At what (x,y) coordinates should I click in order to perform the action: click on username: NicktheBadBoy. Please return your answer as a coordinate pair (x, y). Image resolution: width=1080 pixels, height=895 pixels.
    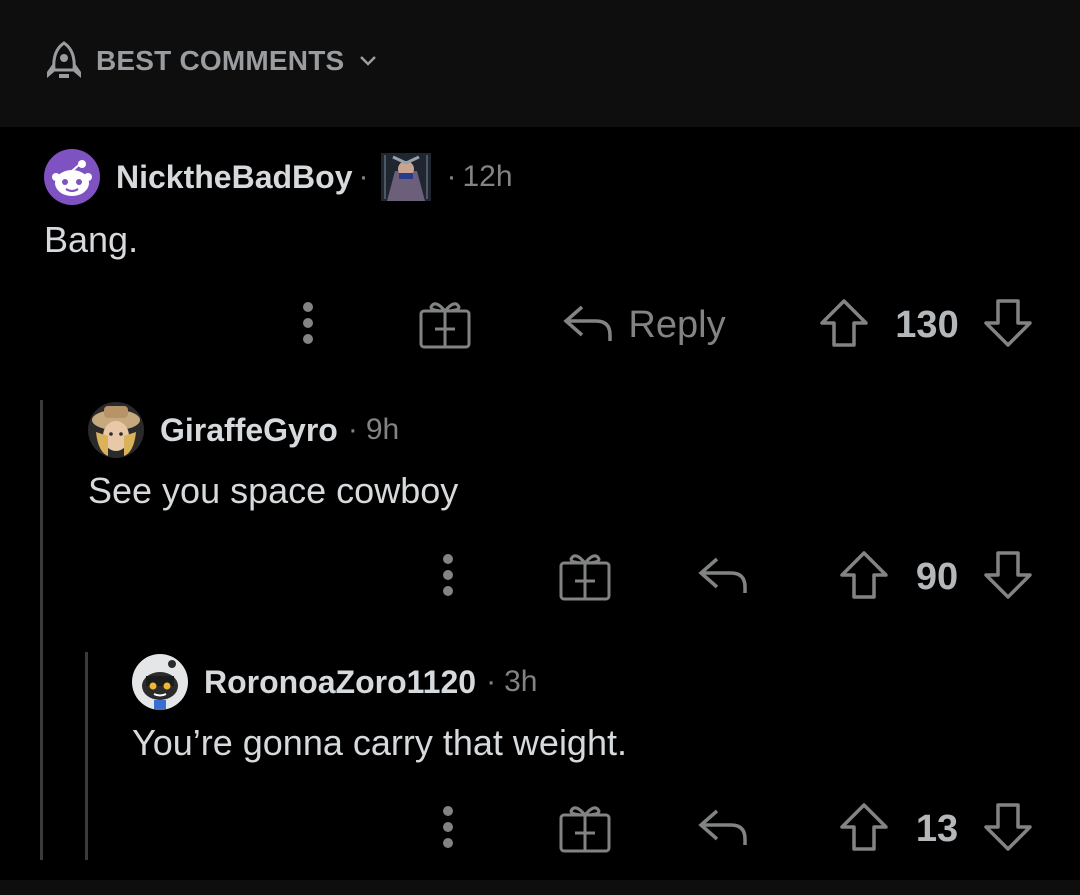
    Looking at the image, I should click on (234, 177).